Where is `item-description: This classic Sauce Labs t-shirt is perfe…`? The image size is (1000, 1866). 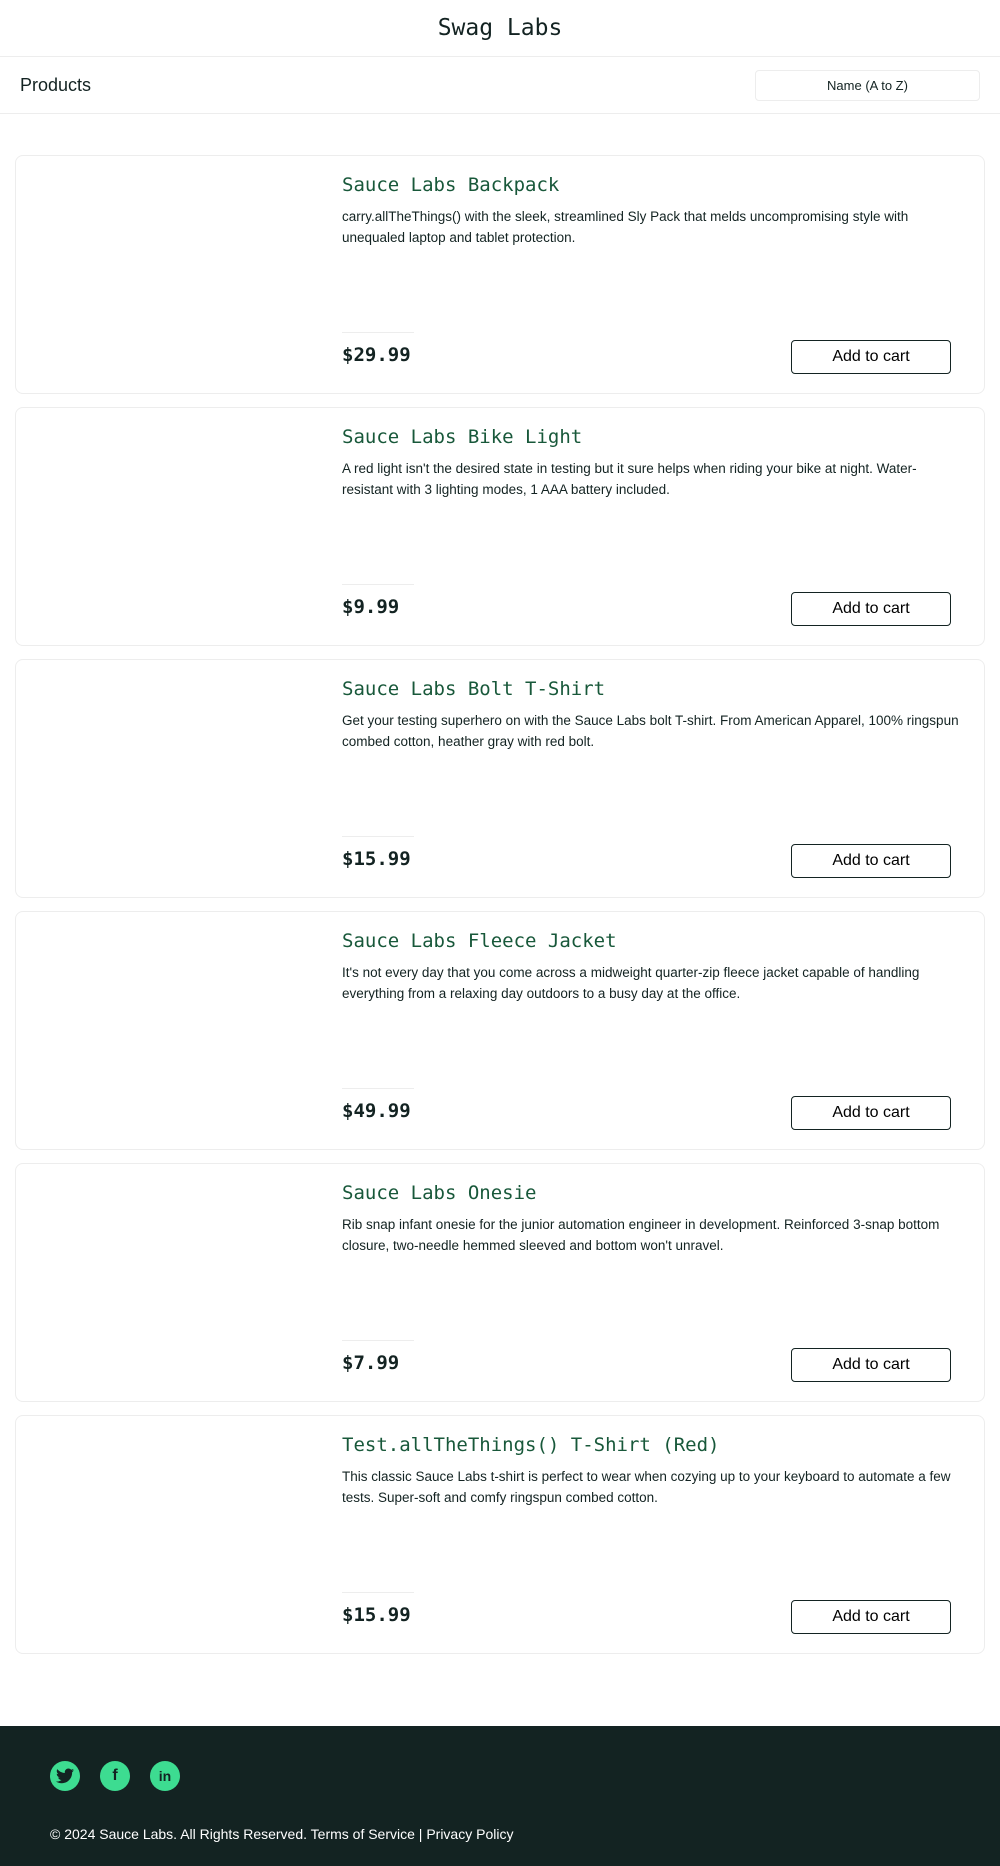 item-description: This classic Sauce Labs t-shirt is perfe… is located at coordinates (646, 1487).